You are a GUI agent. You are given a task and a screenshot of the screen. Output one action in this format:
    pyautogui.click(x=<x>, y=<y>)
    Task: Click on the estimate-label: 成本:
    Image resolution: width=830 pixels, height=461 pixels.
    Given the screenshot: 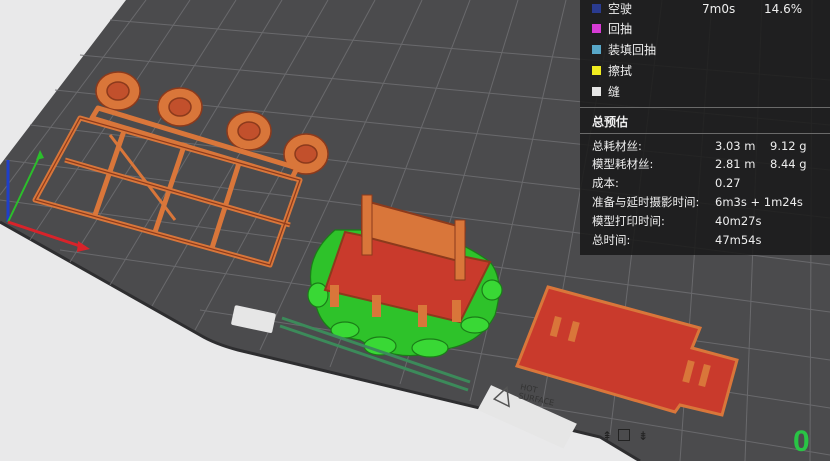 What is the action you would take?
    pyautogui.click(x=605, y=183)
    